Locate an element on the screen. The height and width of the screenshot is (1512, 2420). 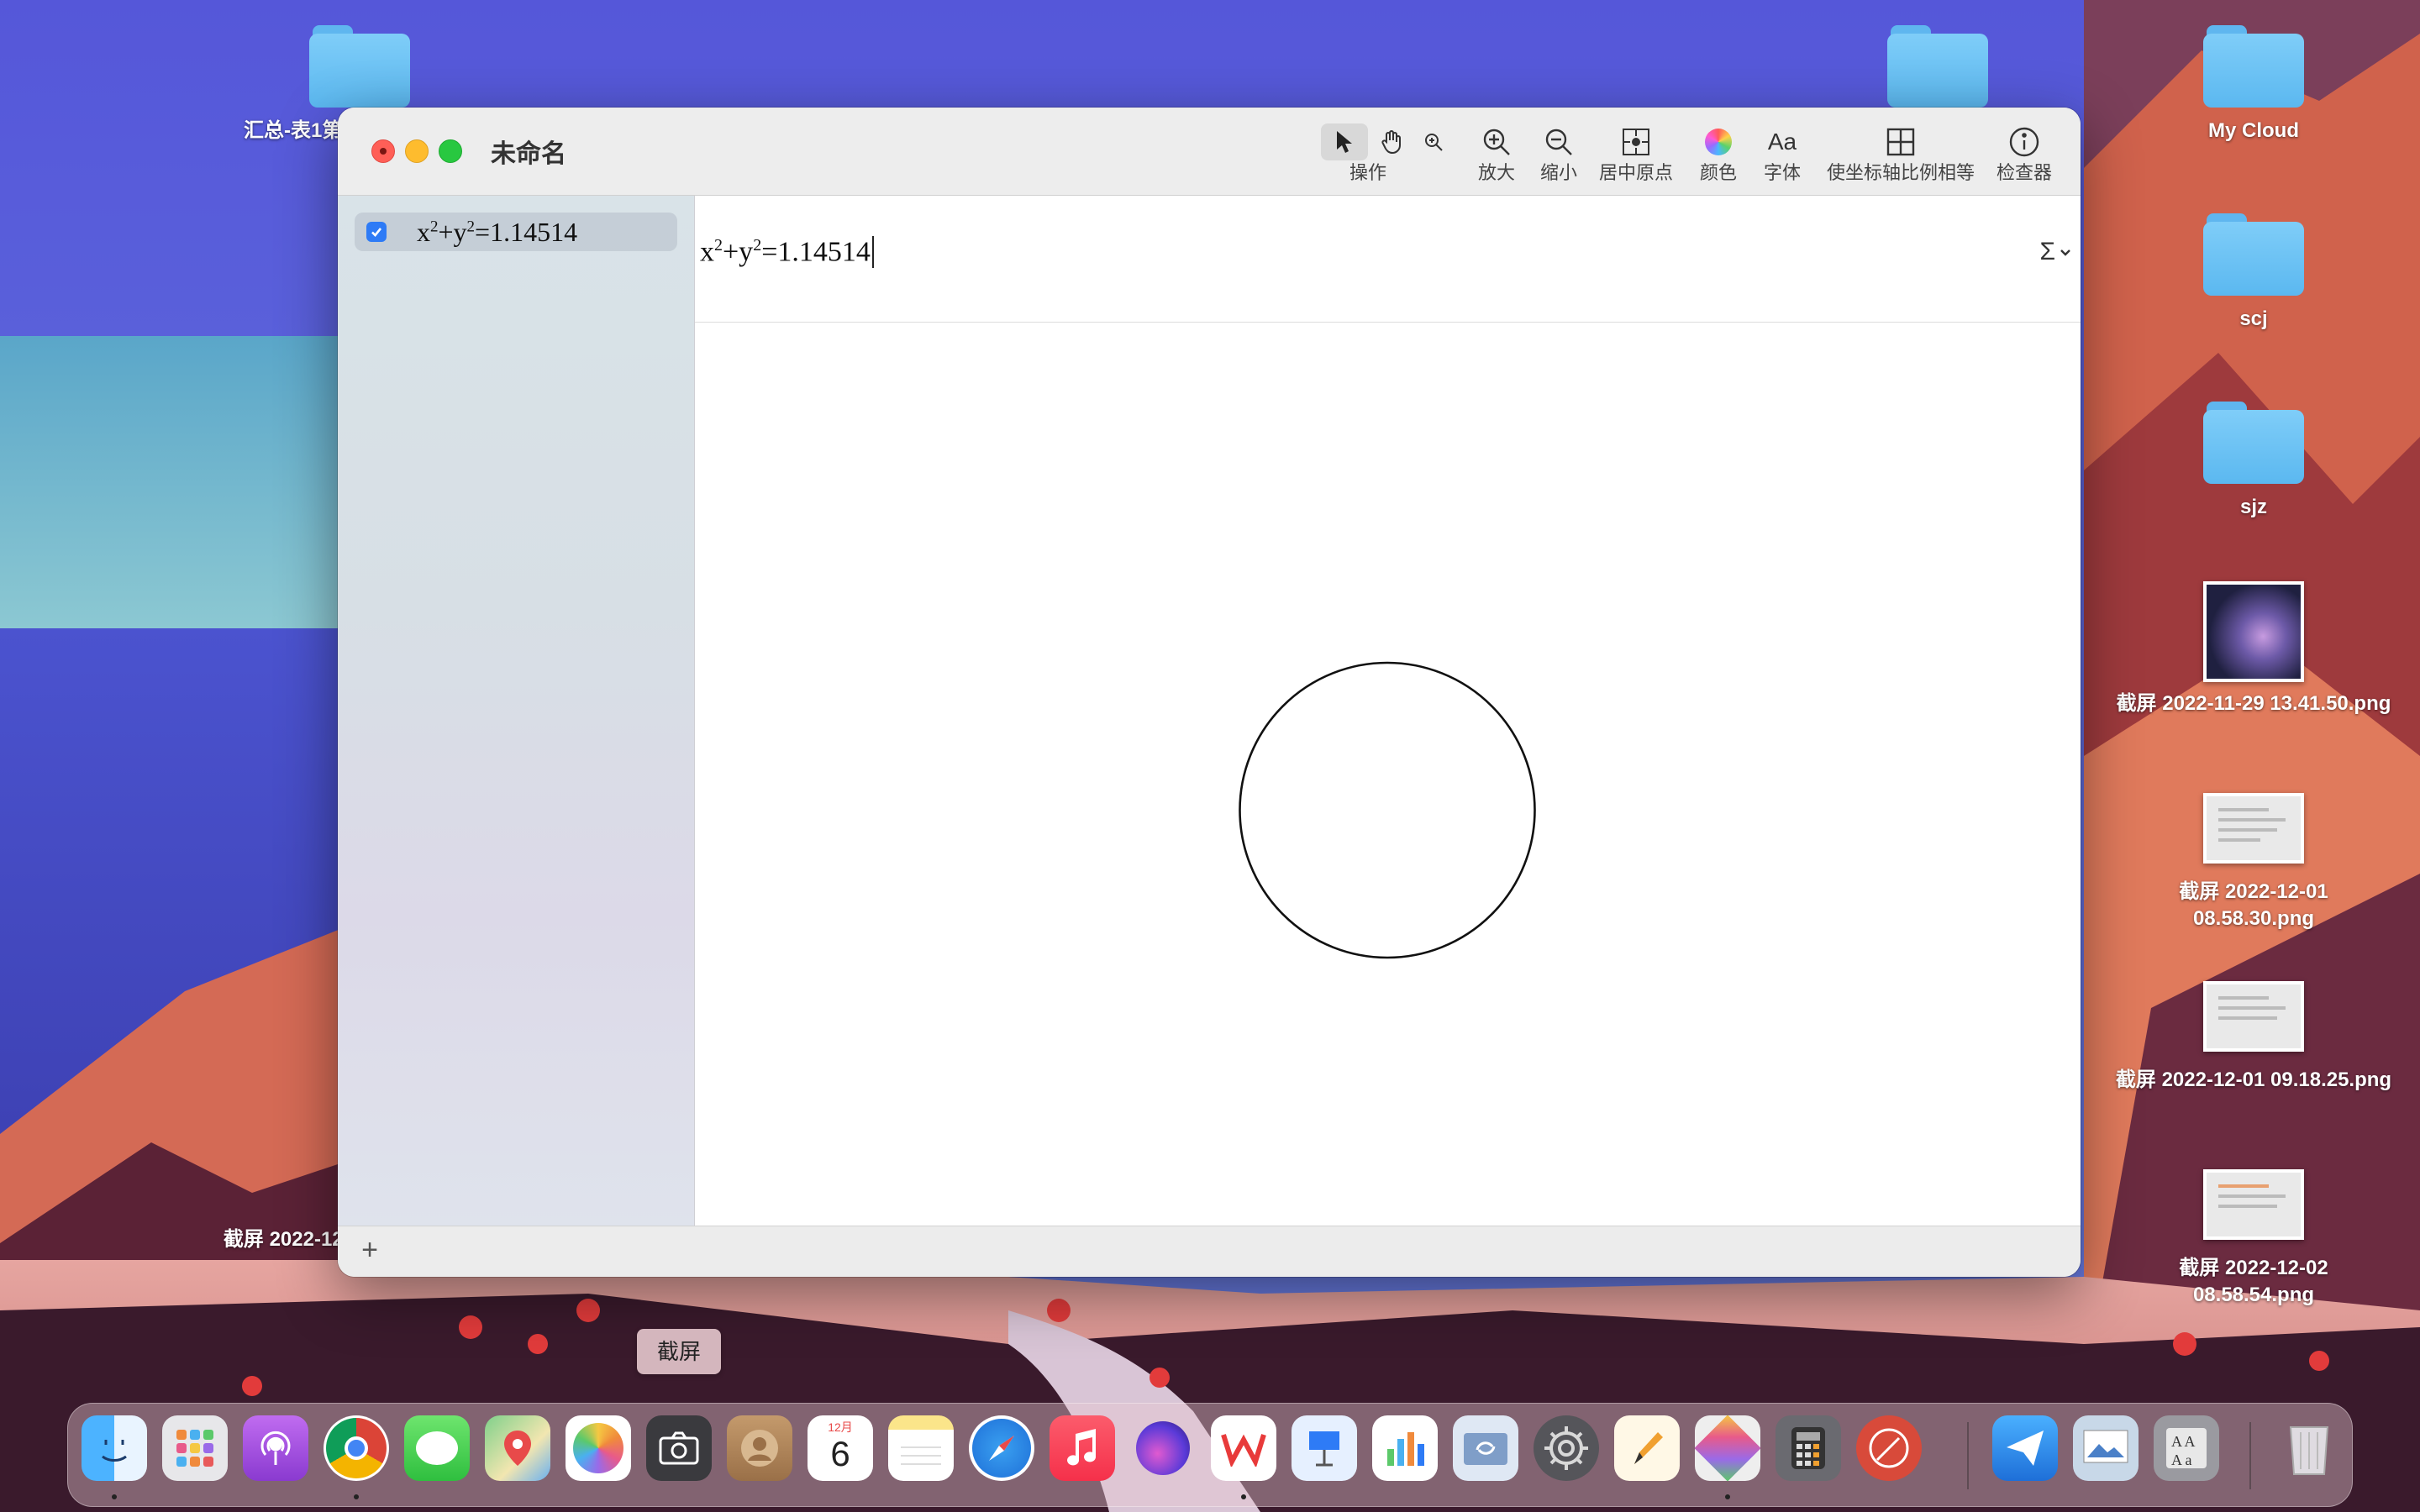
dock-app-wps is located at coordinates (1243, 1448).